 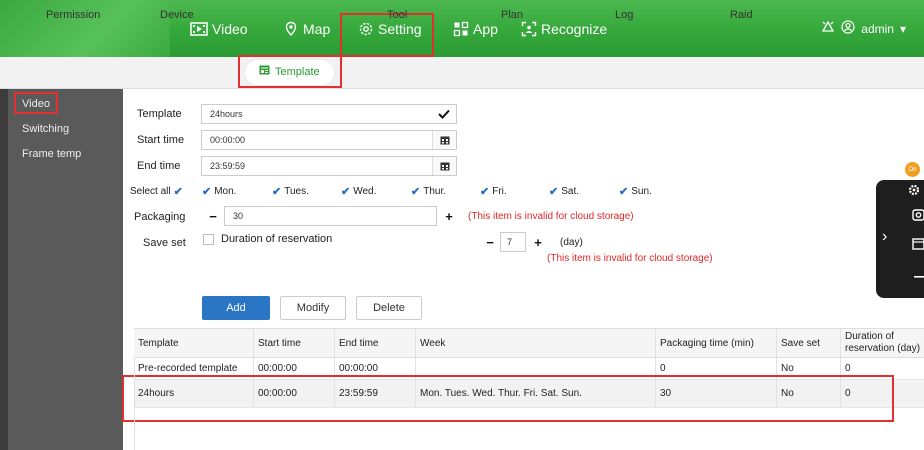 I want to click on cell-save-set: No, so click(x=809, y=368).